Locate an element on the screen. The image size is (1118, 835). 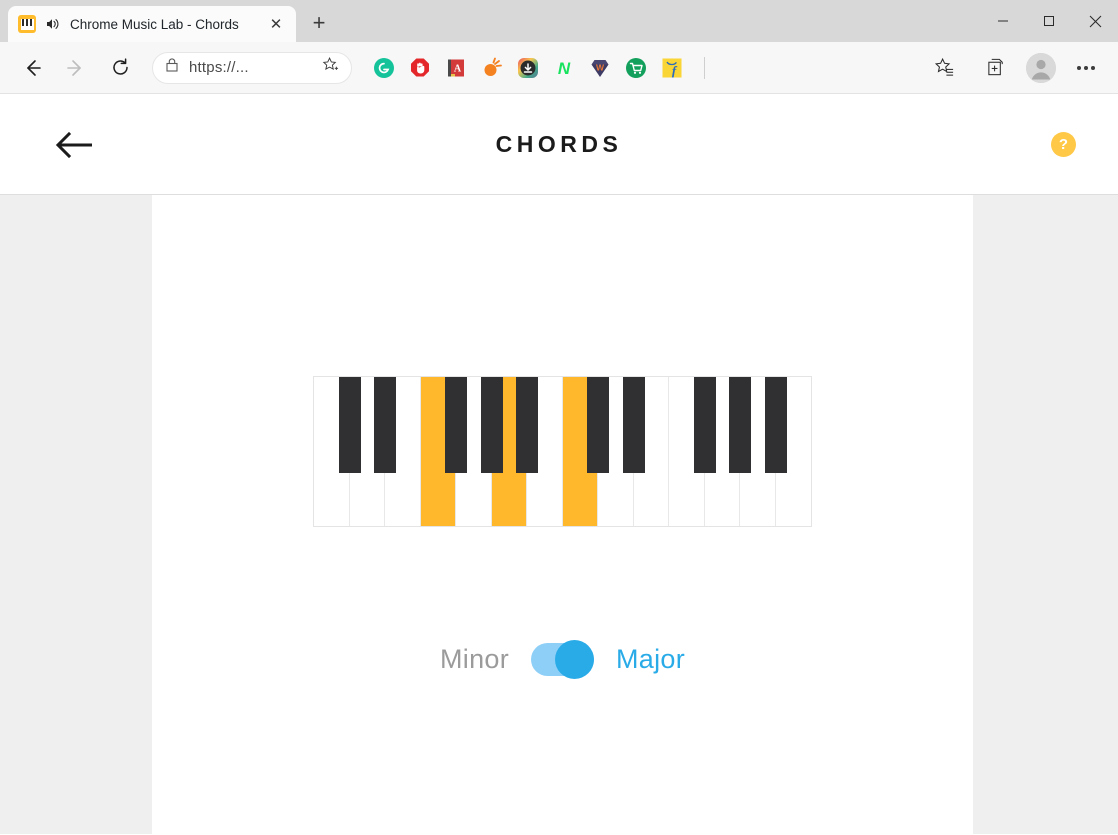
black-keys-row is located at coordinates (562, 425).